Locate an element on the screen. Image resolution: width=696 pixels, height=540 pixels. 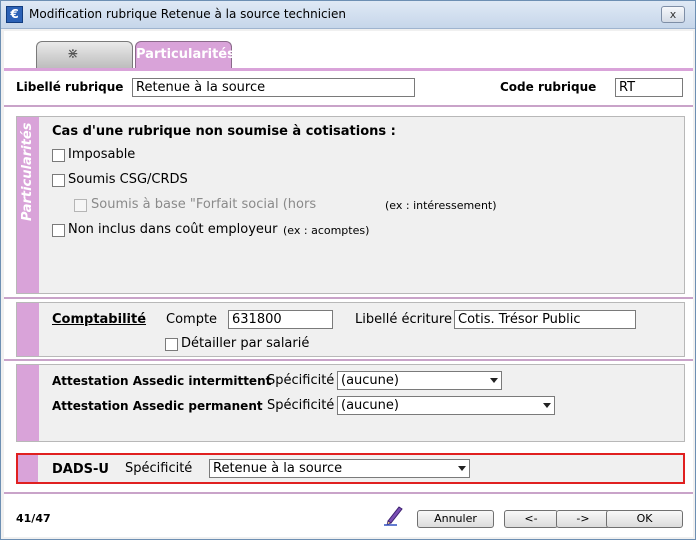
csg-crds-checkbox is located at coordinates (58, 180).